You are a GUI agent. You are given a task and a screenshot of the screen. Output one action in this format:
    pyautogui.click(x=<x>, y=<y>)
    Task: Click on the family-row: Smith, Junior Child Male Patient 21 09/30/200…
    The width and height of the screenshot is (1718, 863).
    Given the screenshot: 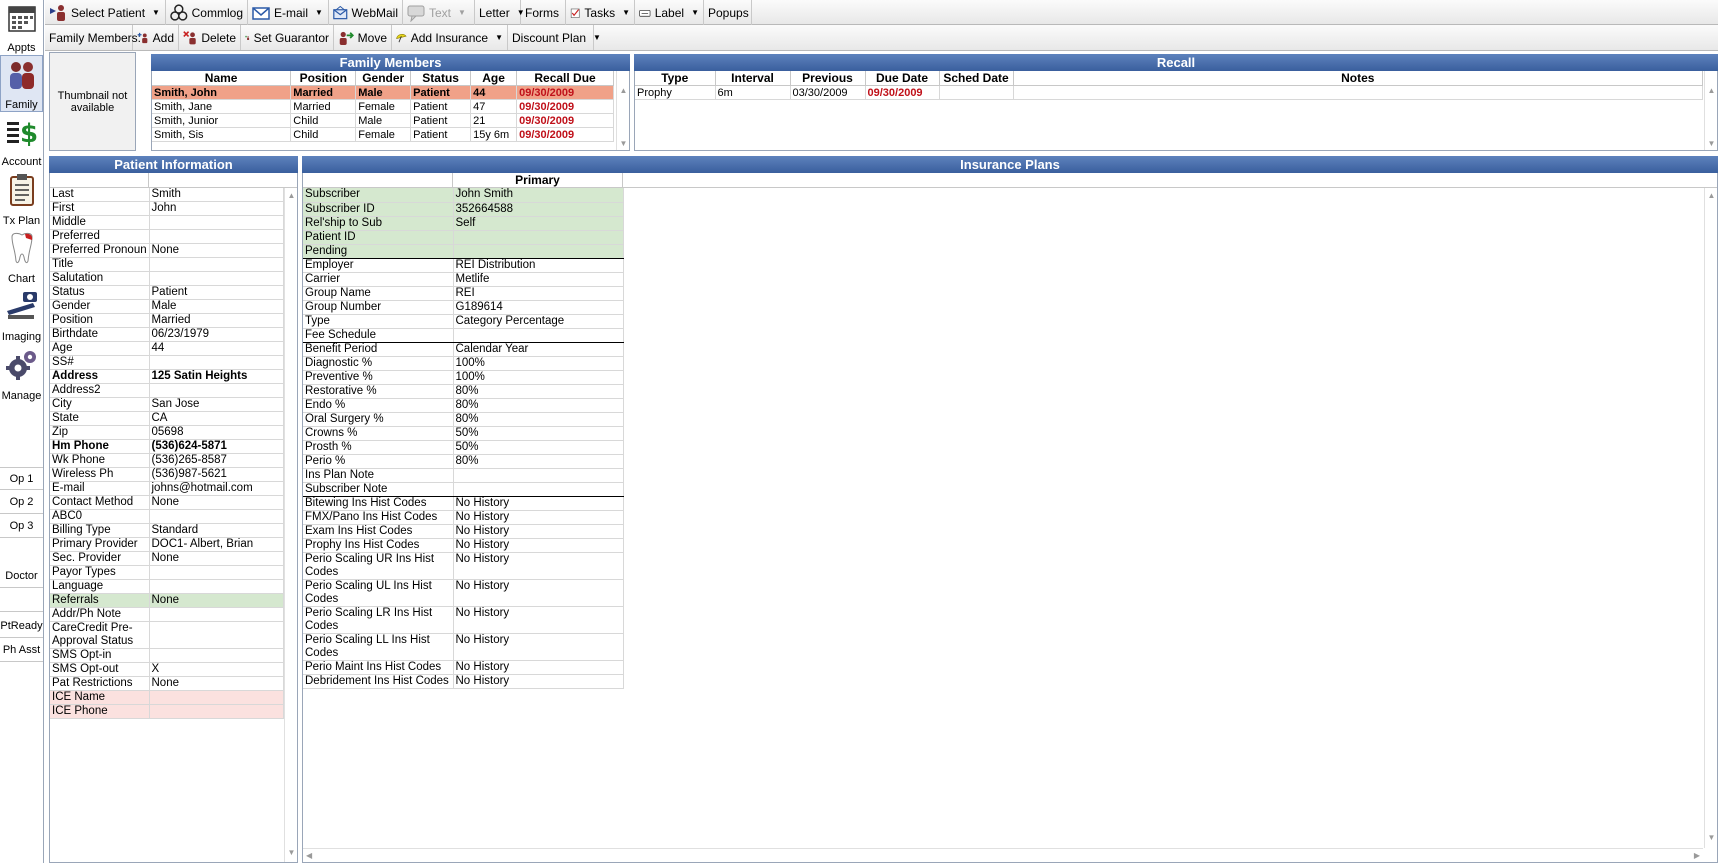 What is the action you would take?
    pyautogui.click(x=383, y=120)
    